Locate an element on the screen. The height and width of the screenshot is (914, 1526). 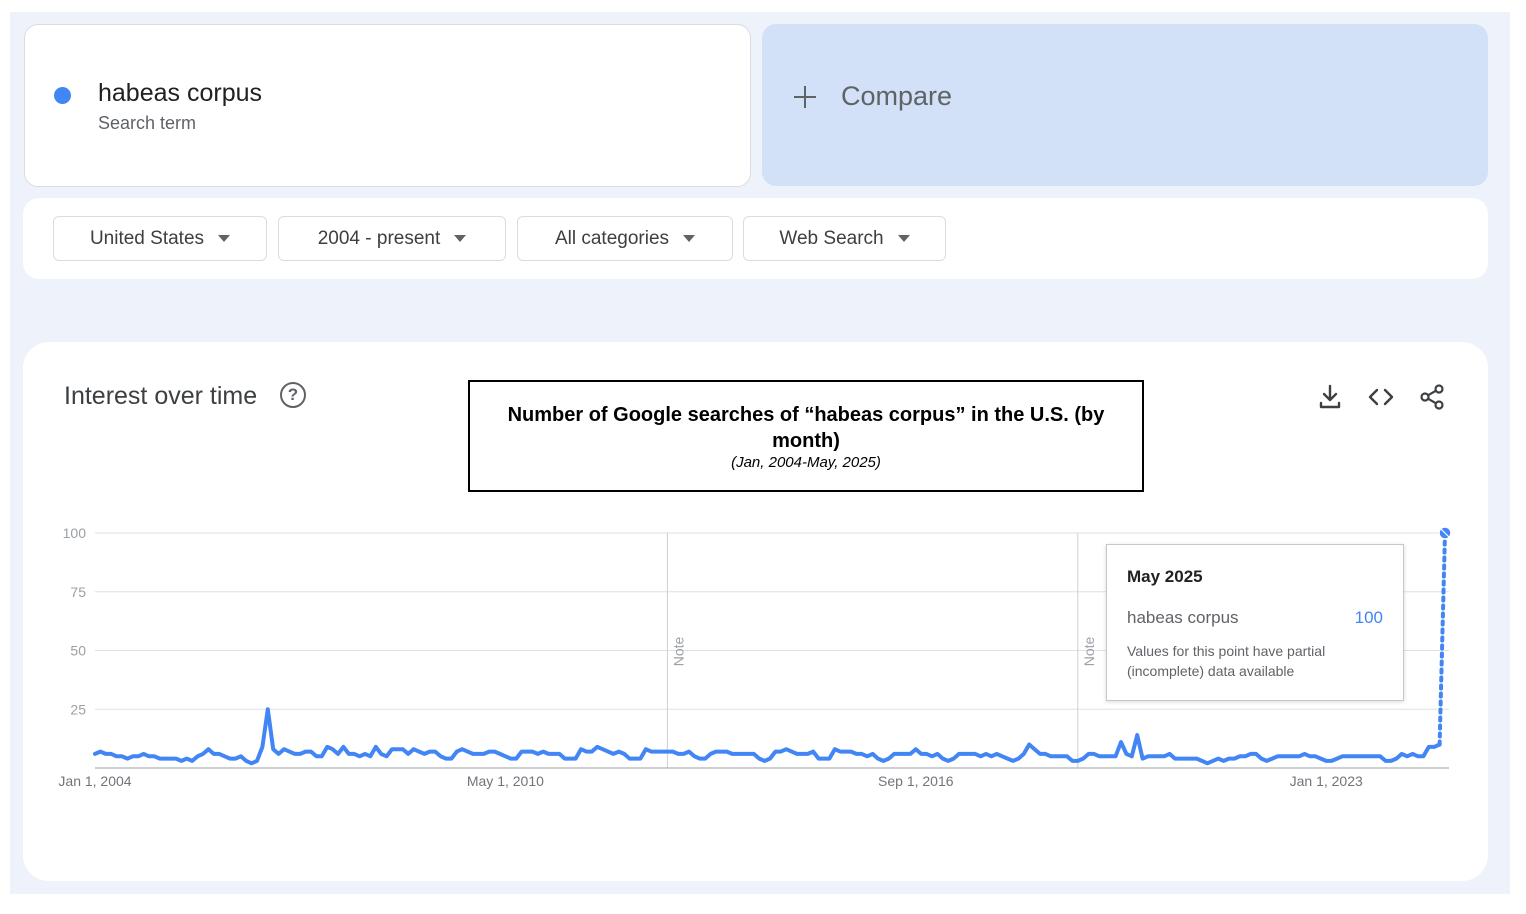
y-tick-label: 50 is located at coordinates (78, 651).